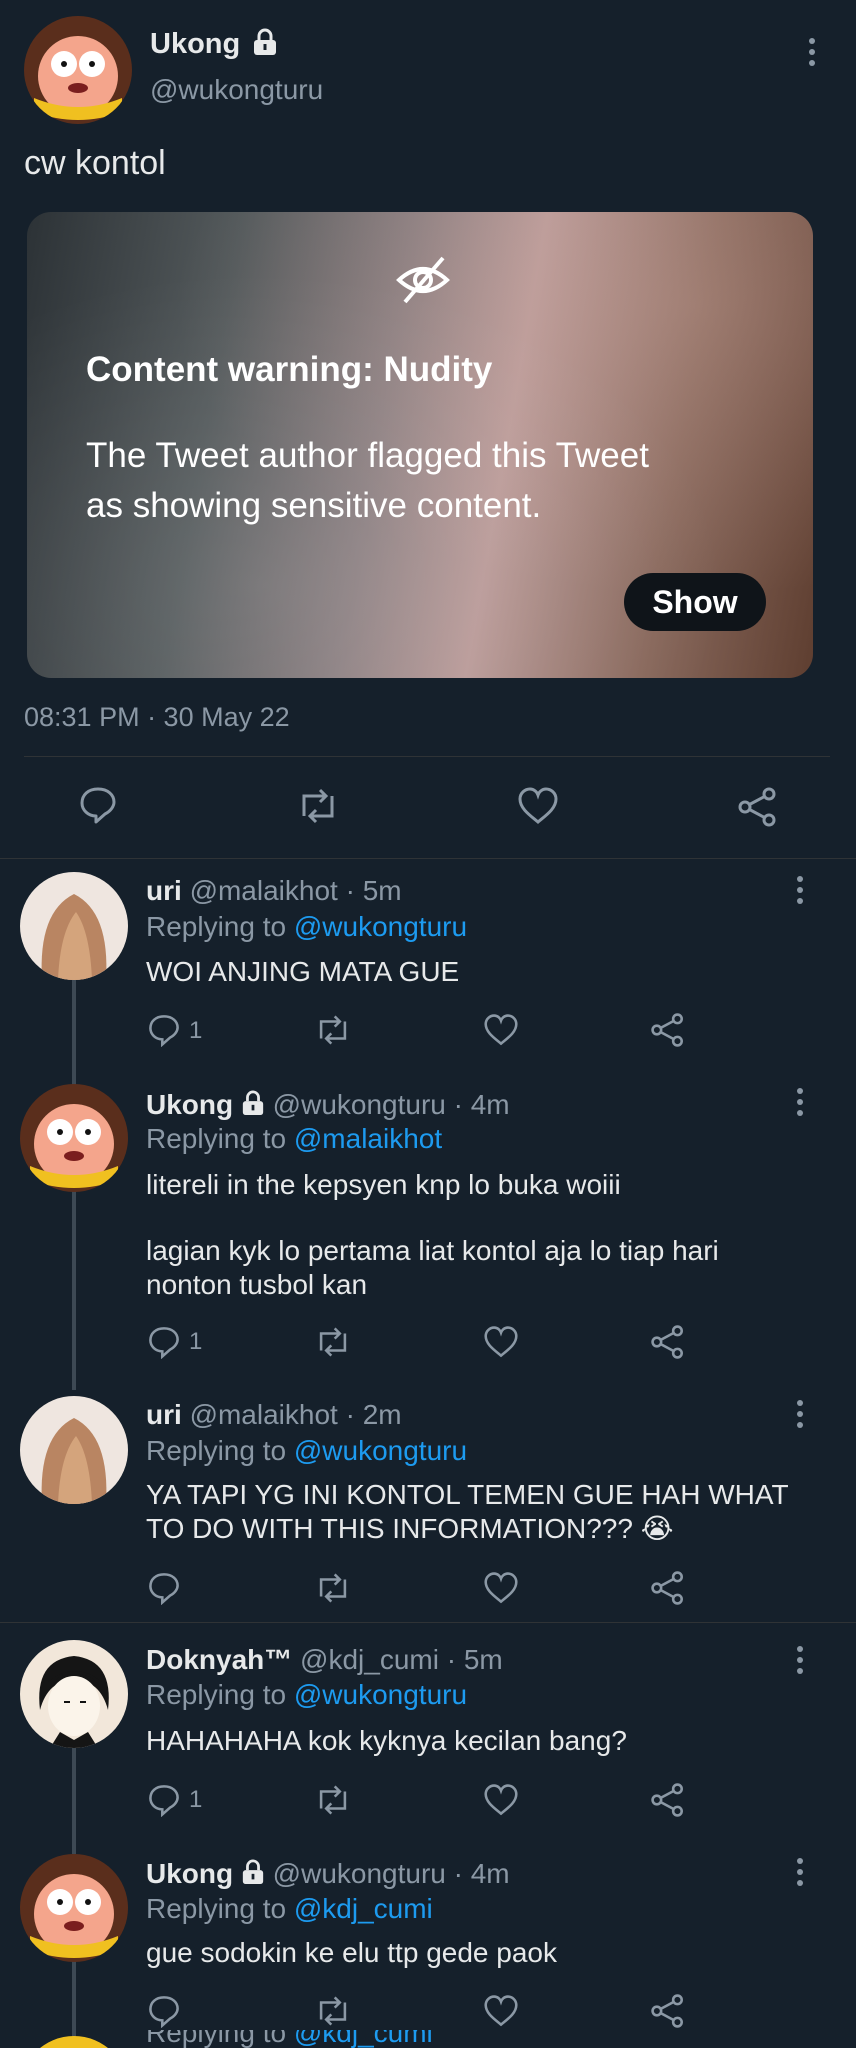 Image resolution: width=856 pixels, height=2048 pixels. I want to click on tweet-text: cw kontol, so click(95, 163).